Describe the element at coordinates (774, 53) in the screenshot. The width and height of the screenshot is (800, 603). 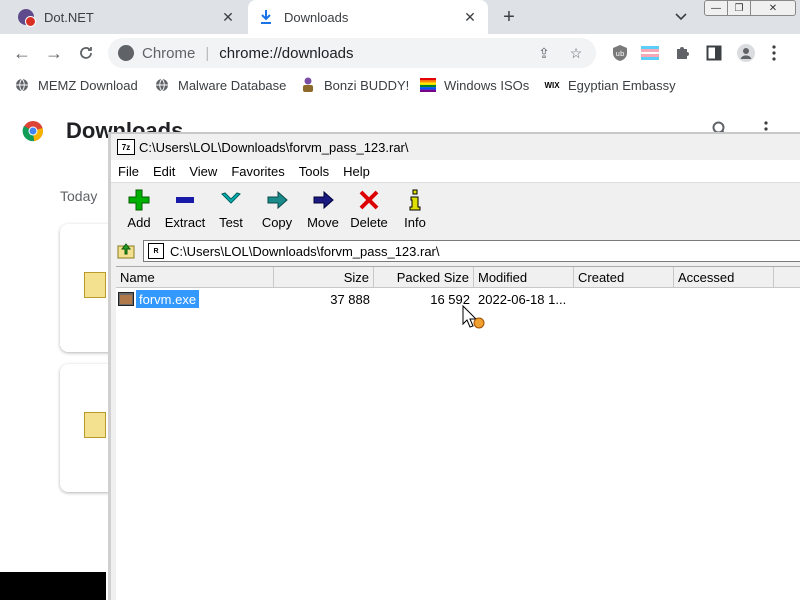
I see `menu-dots-icon` at that location.